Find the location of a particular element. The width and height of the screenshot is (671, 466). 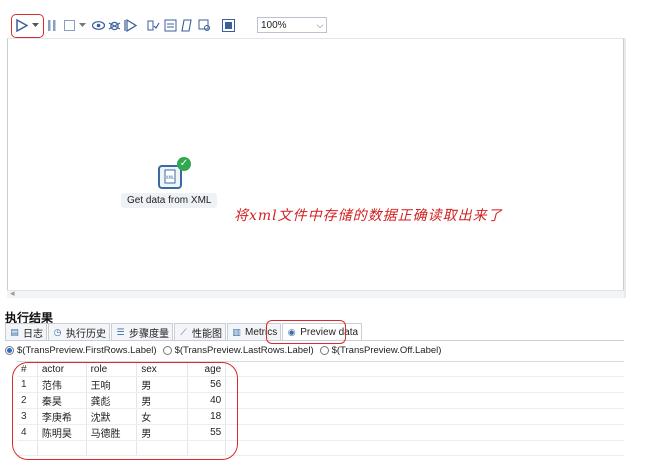

tab-metrics-label: Metrics is located at coordinates (261, 332).